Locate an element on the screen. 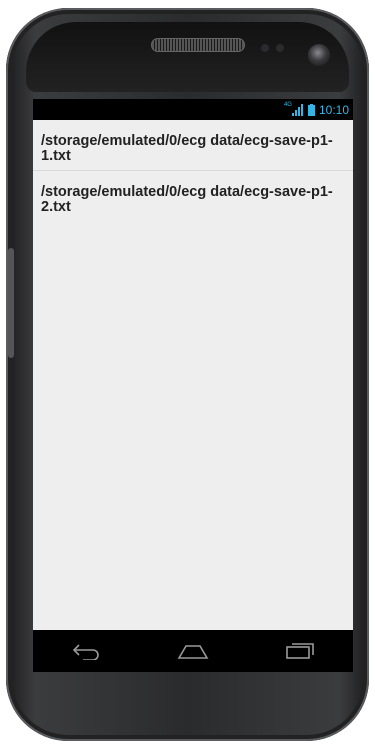  network-type-label: 4G is located at coordinates (287, 105).